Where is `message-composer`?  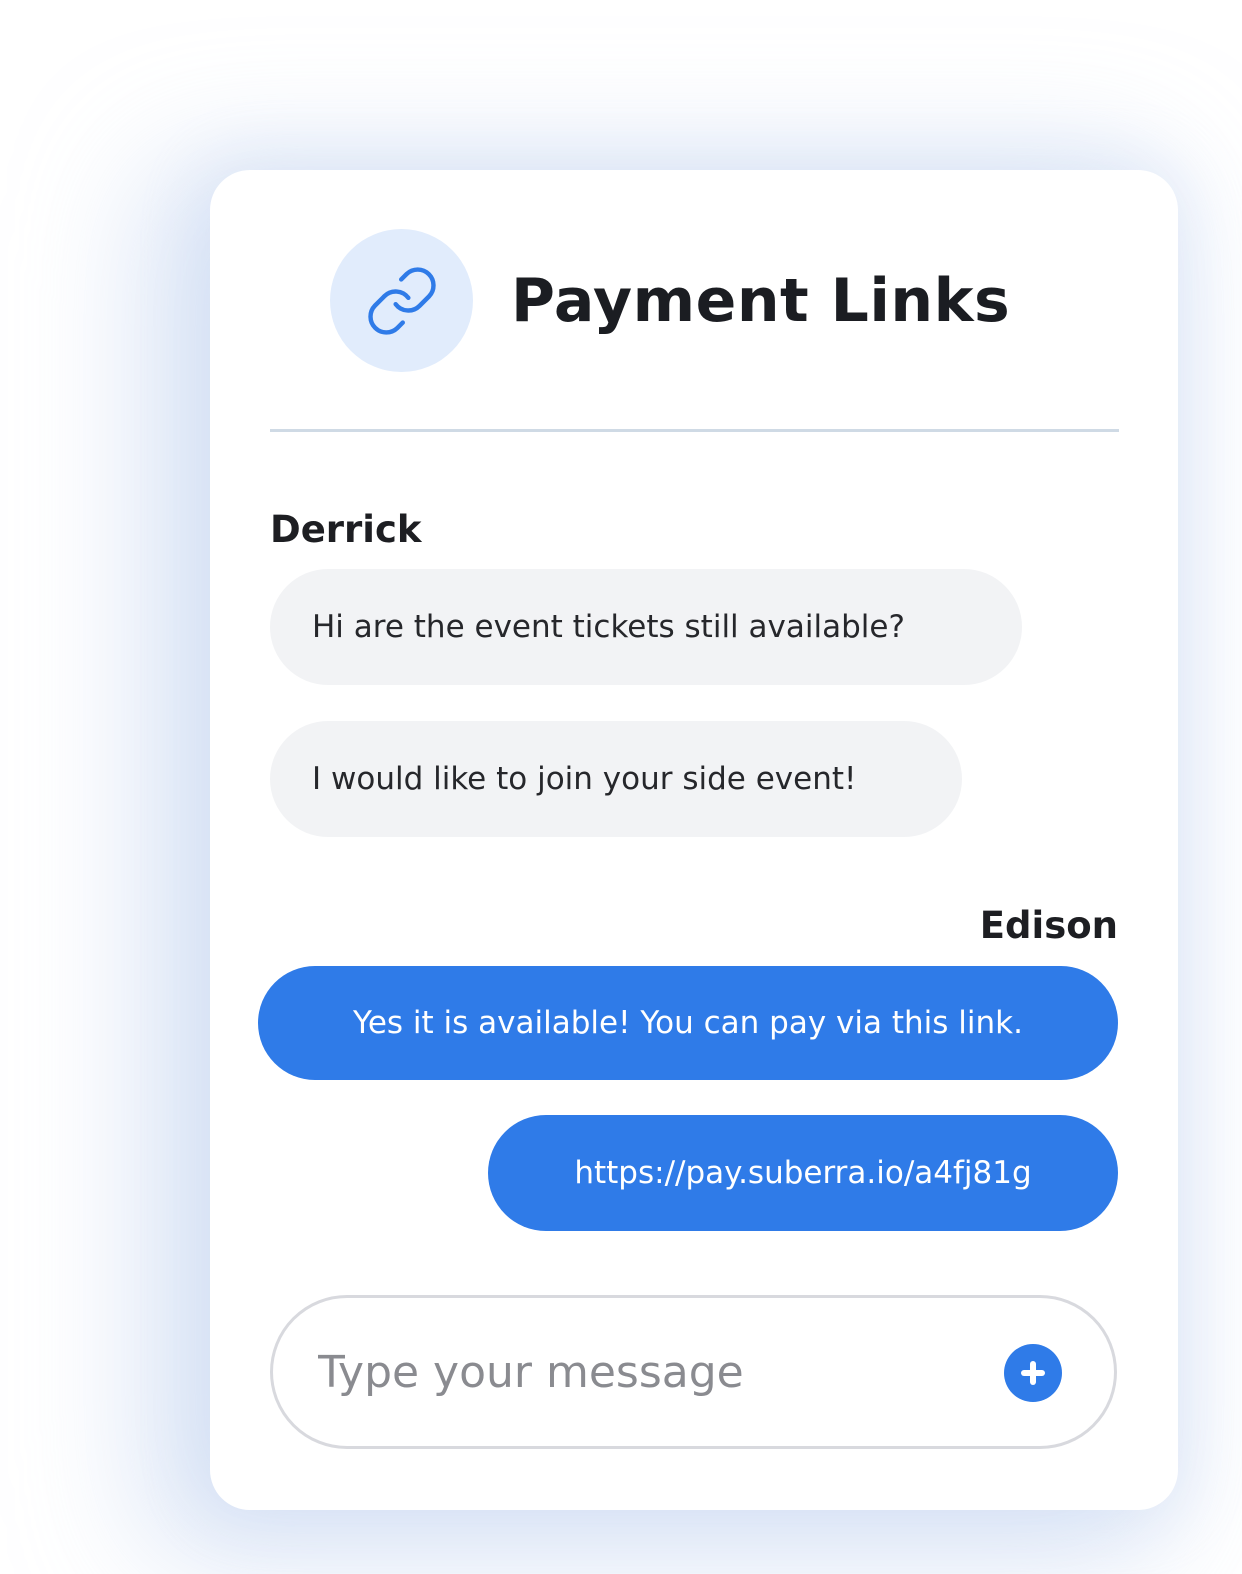 message-composer is located at coordinates (693, 1372).